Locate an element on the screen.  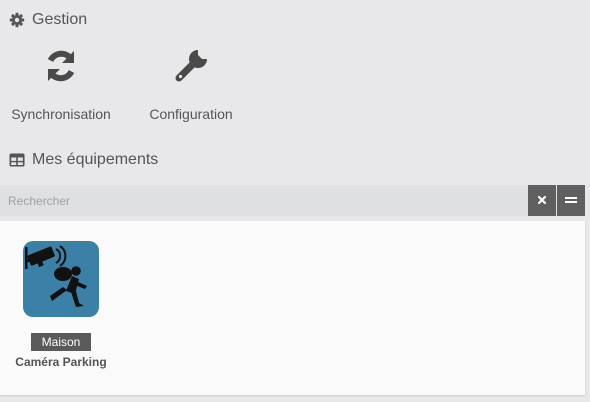
gestion-section-title: Gestion is located at coordinates (48, 20).